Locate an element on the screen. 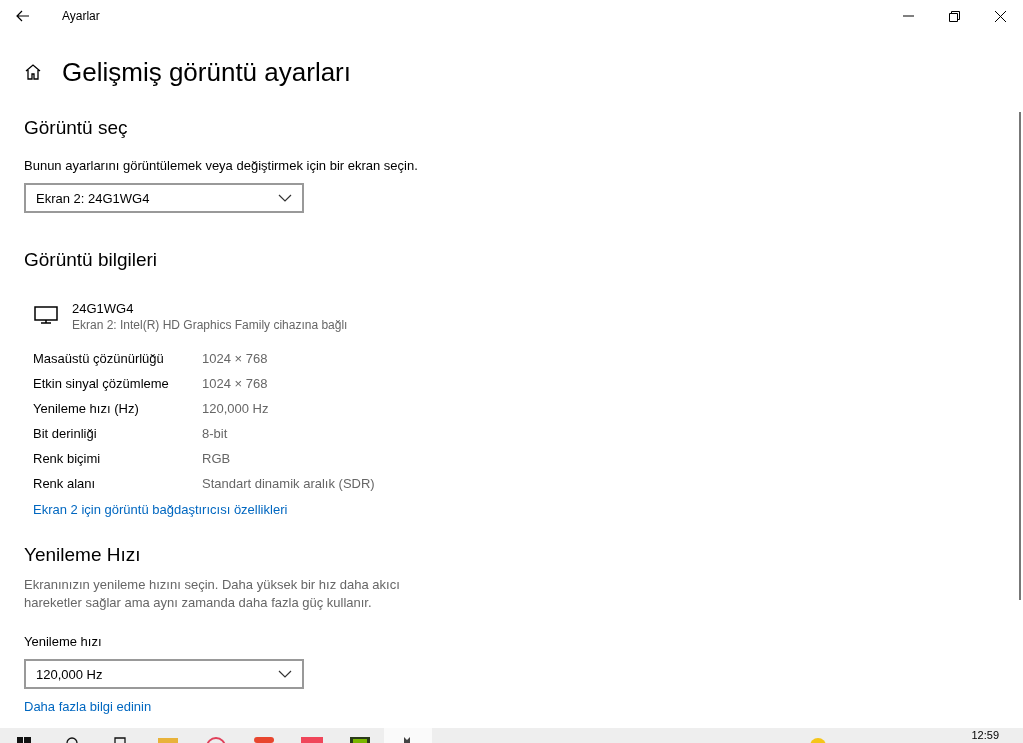 The width and height of the screenshot is (1023, 743). monitor-icon is located at coordinates (46, 315).